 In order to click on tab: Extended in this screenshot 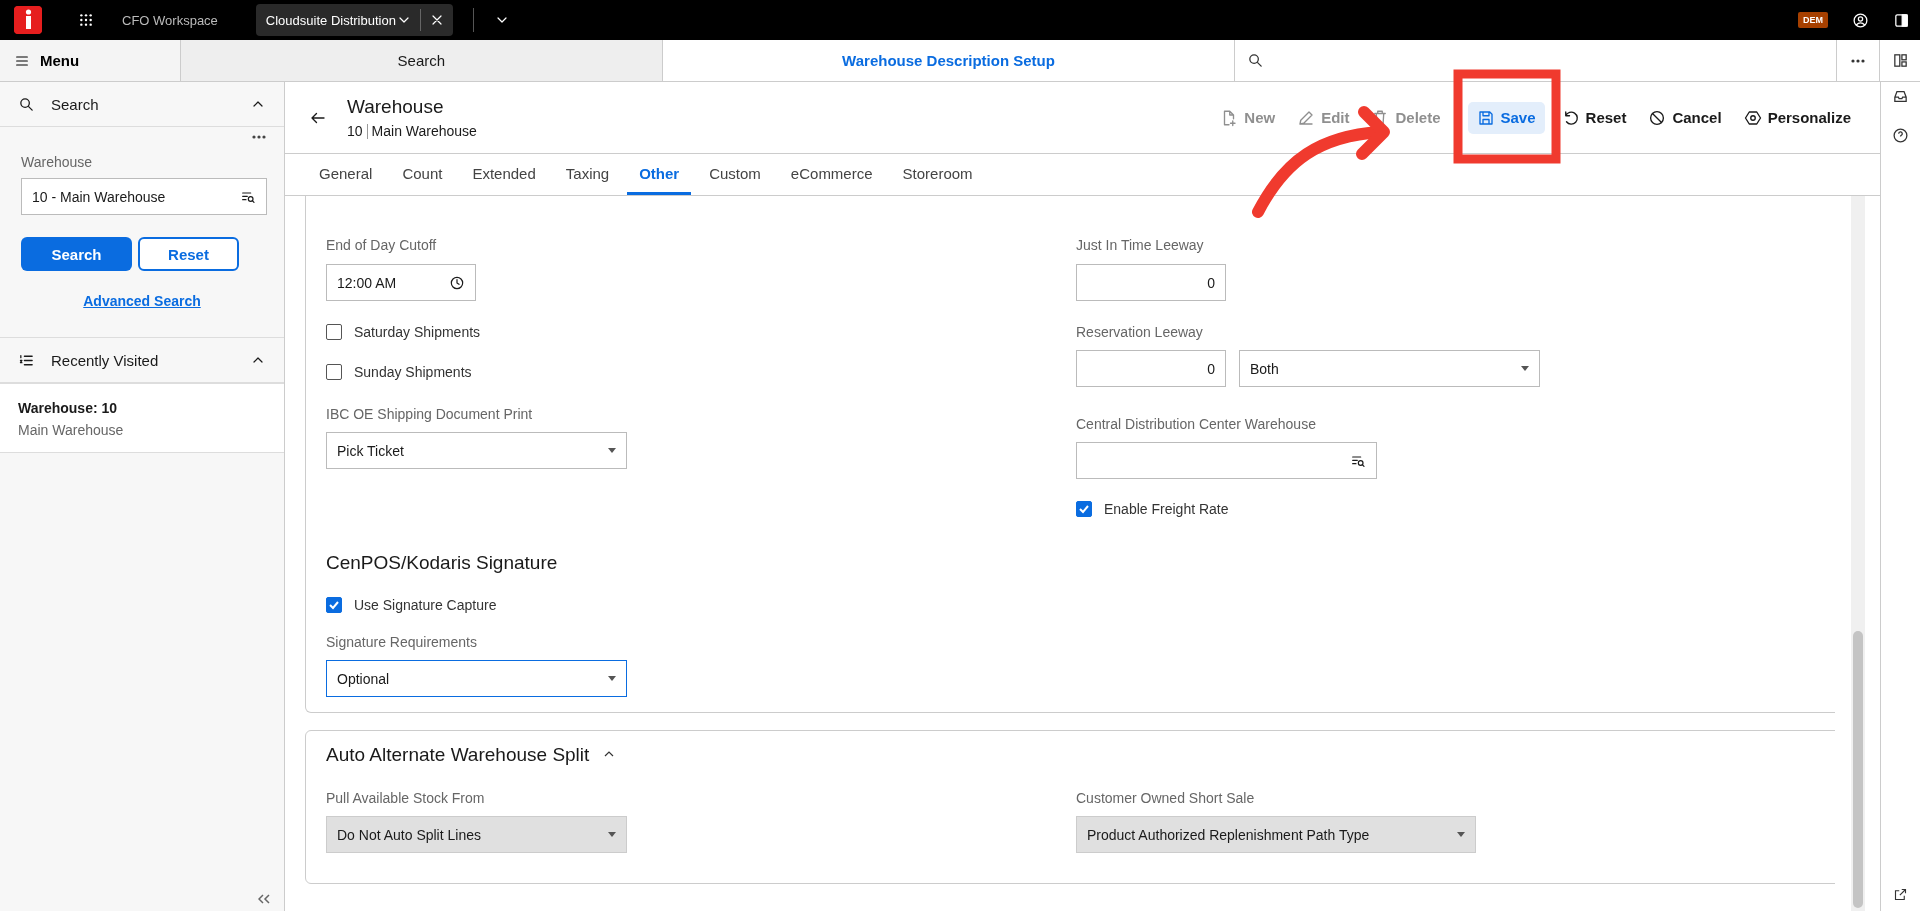, I will do `click(504, 174)`.